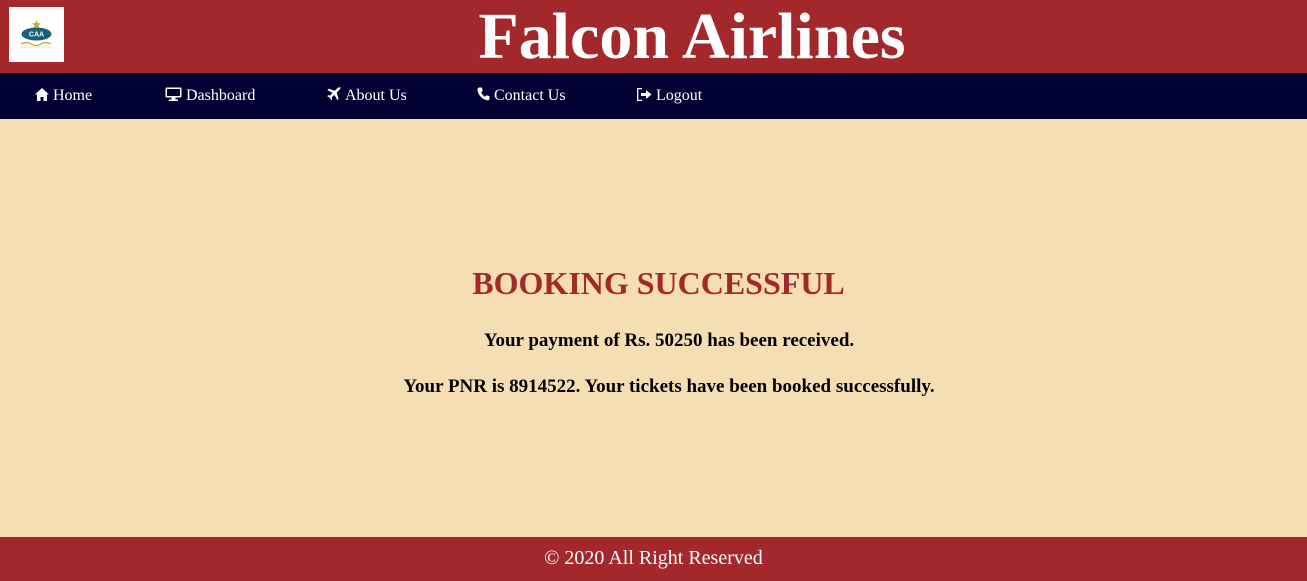 This screenshot has height=581, width=1307. Describe the element at coordinates (679, 95) in the screenshot. I see `nav-label-logout: Logout` at that location.